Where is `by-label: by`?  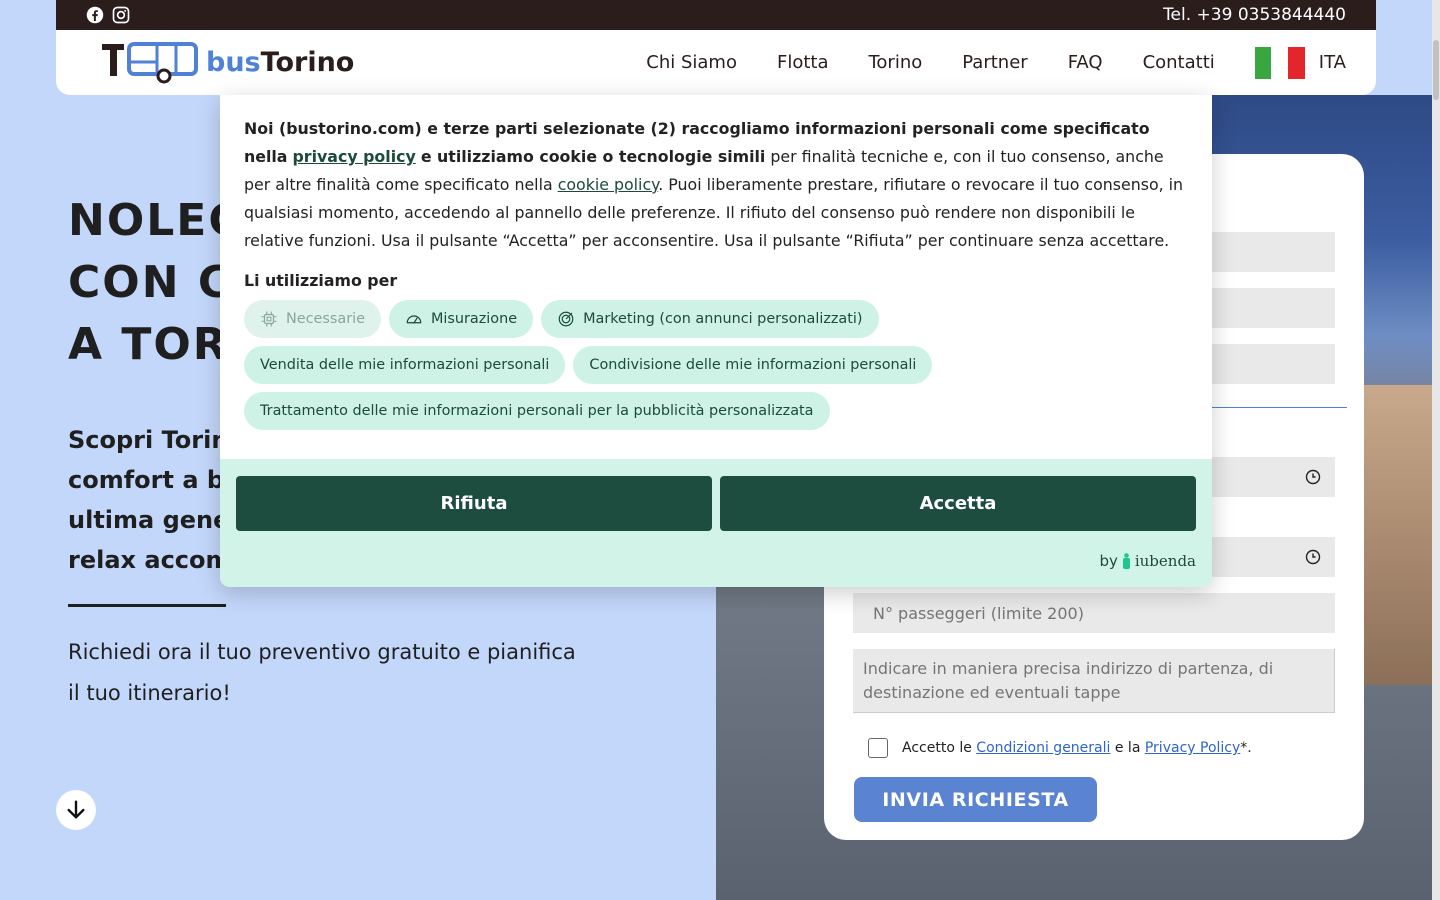
by-label: by is located at coordinates (1108, 561).